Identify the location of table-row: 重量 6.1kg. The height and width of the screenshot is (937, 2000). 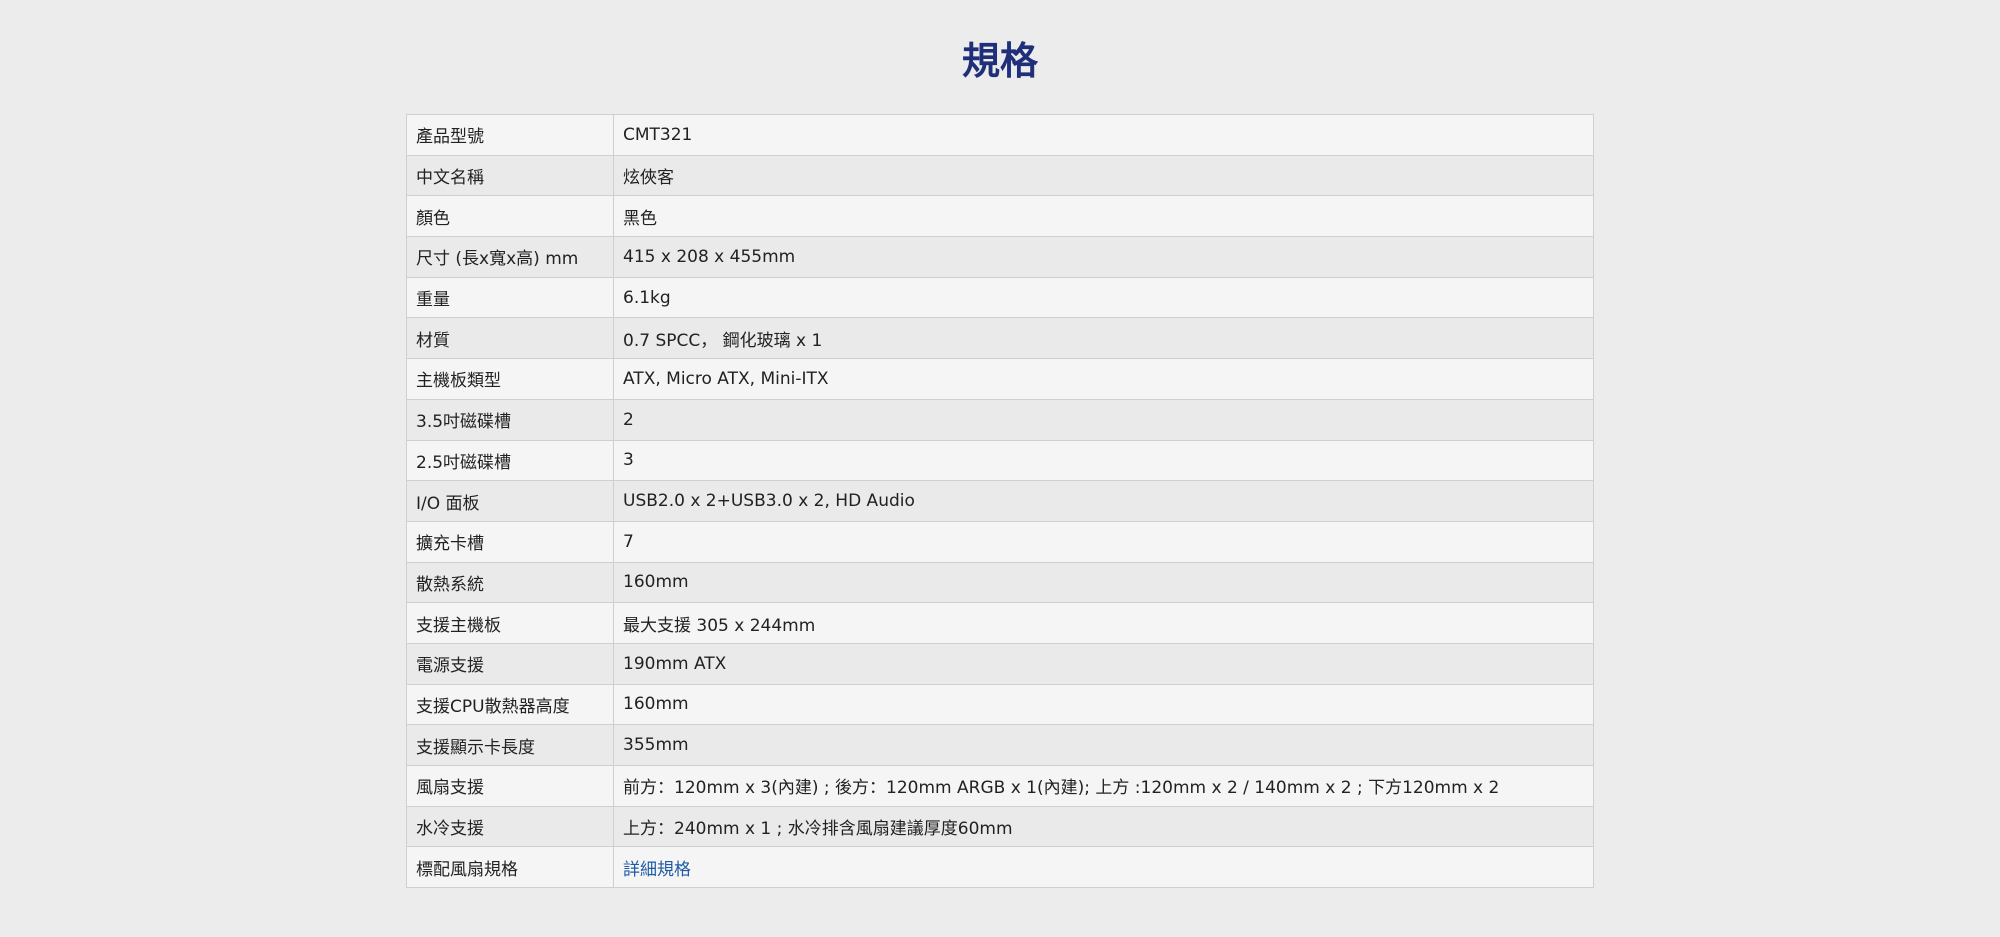
(1000, 297).